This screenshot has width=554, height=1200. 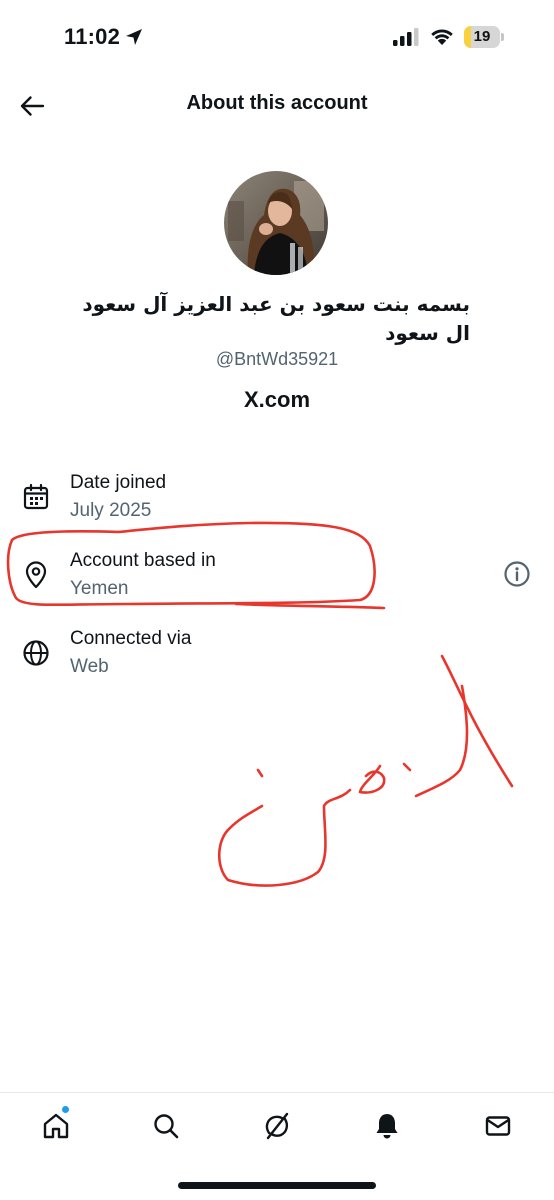 I want to click on home-icon, so click(x=56, y=1126).